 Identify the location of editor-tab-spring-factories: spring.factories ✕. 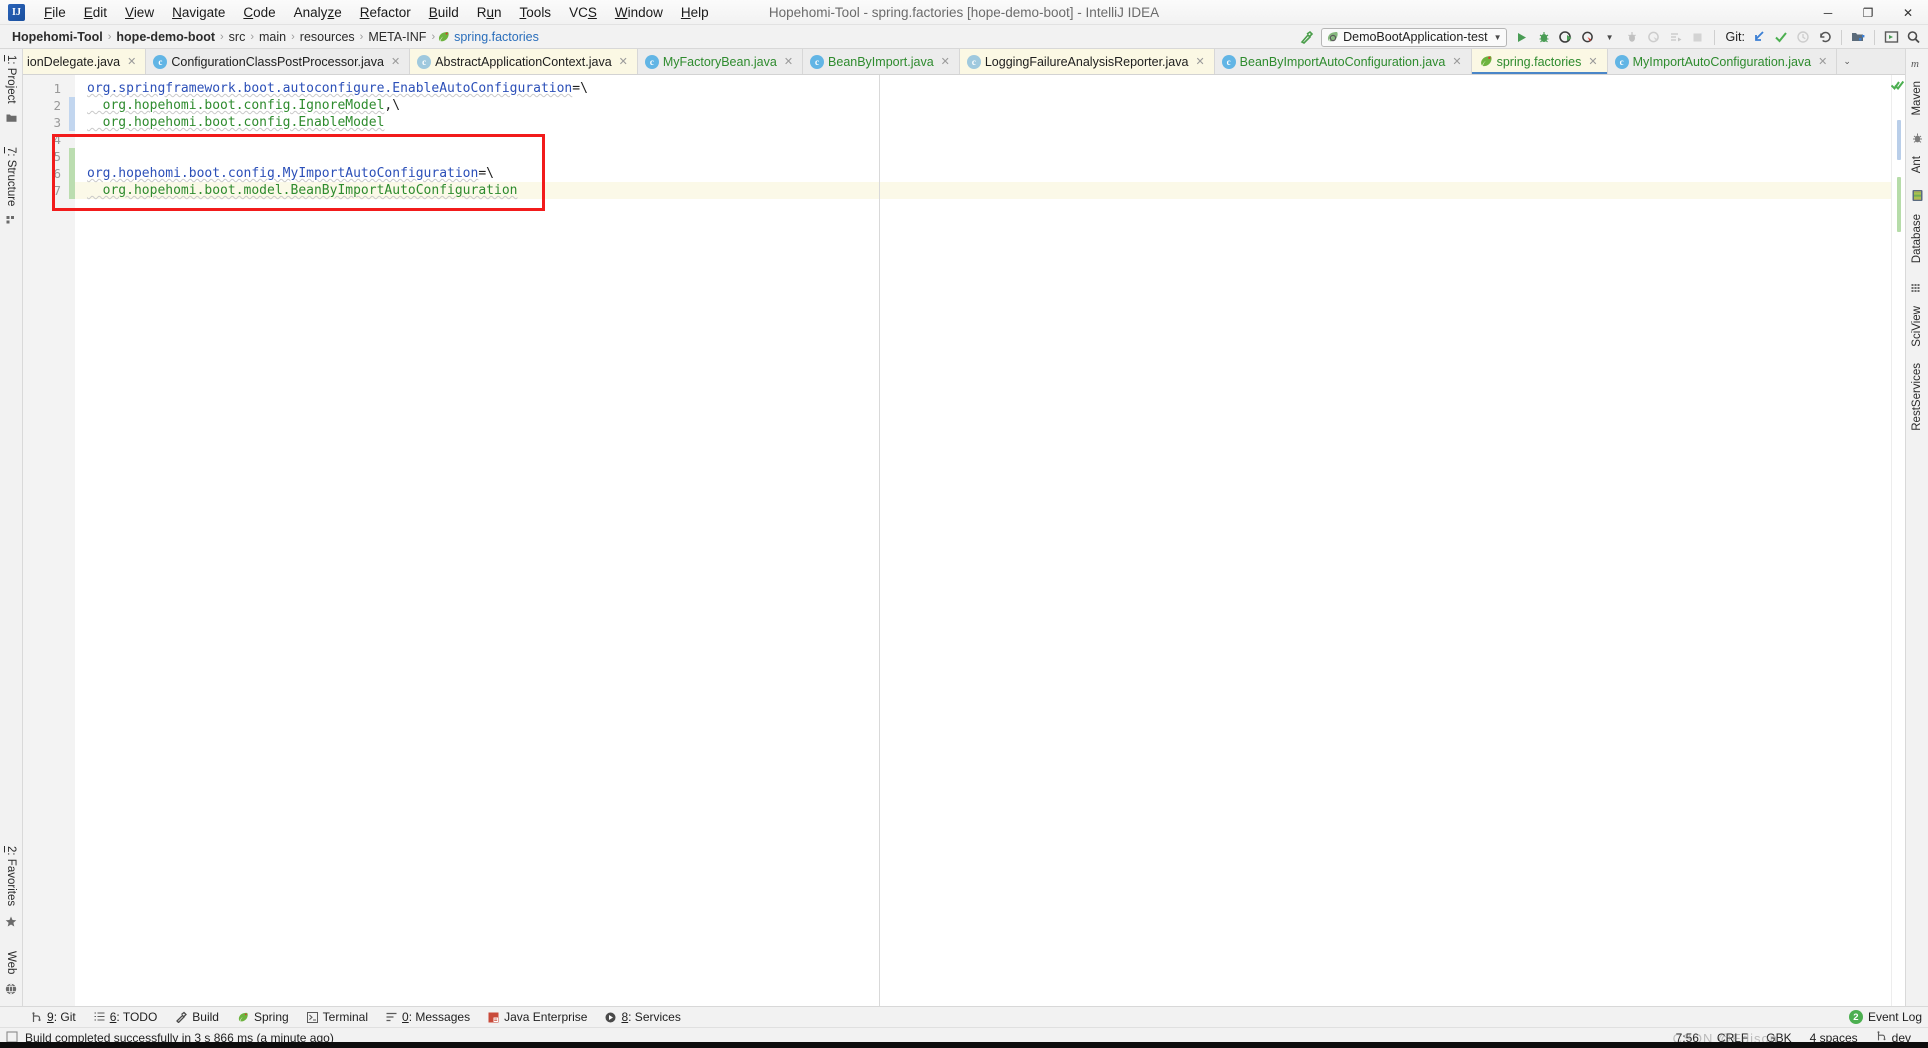
(1539, 61).